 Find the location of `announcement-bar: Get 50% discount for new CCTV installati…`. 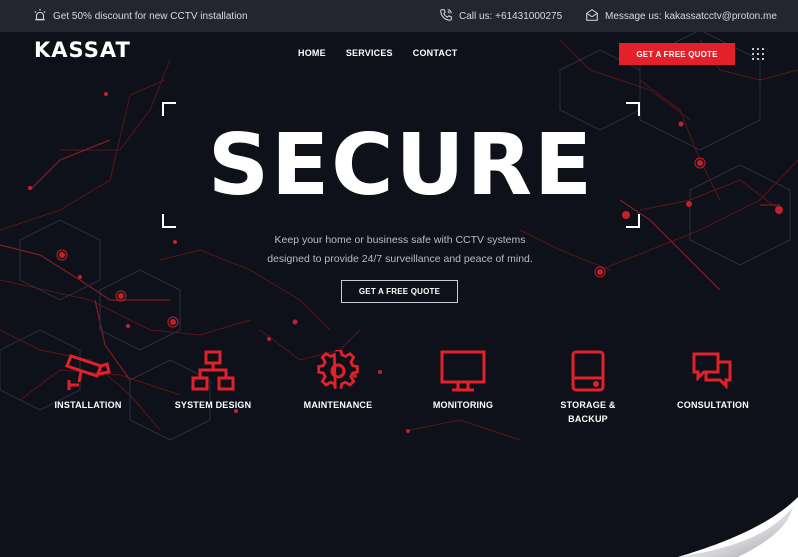

announcement-bar: Get 50% discount for new CCTV installati… is located at coordinates (399, 16).